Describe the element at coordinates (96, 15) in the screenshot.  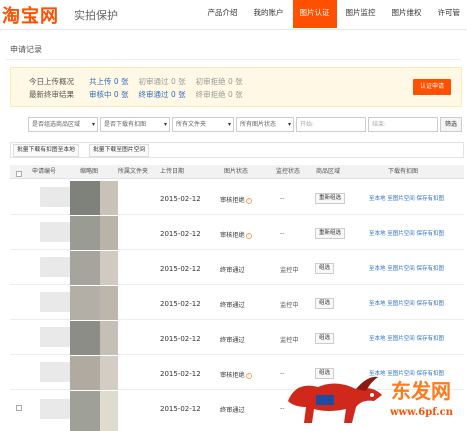
I see `product-subtitle: 实拍保护` at that location.